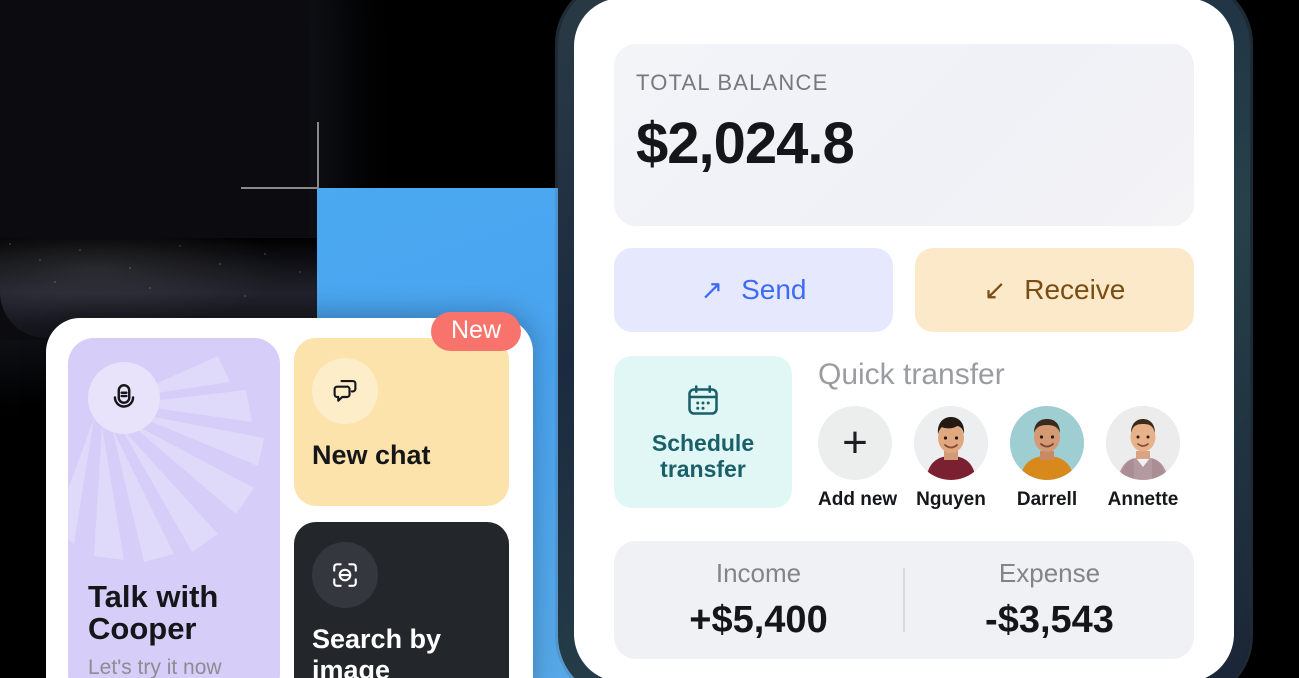 The height and width of the screenshot is (678, 1299). What do you see at coordinates (904, 135) in the screenshot?
I see `total-balance-card: TOTAL BALANCE $2,024.8` at bounding box center [904, 135].